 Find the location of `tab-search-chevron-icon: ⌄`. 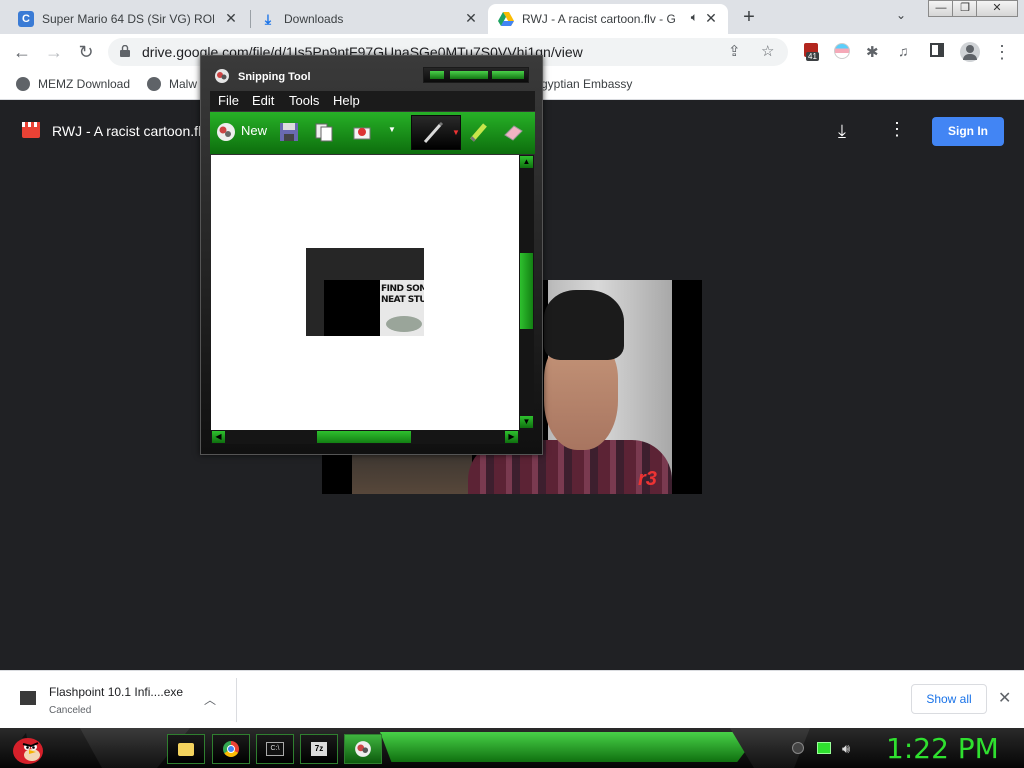

tab-search-chevron-icon: ⌄ is located at coordinates (901, 15).